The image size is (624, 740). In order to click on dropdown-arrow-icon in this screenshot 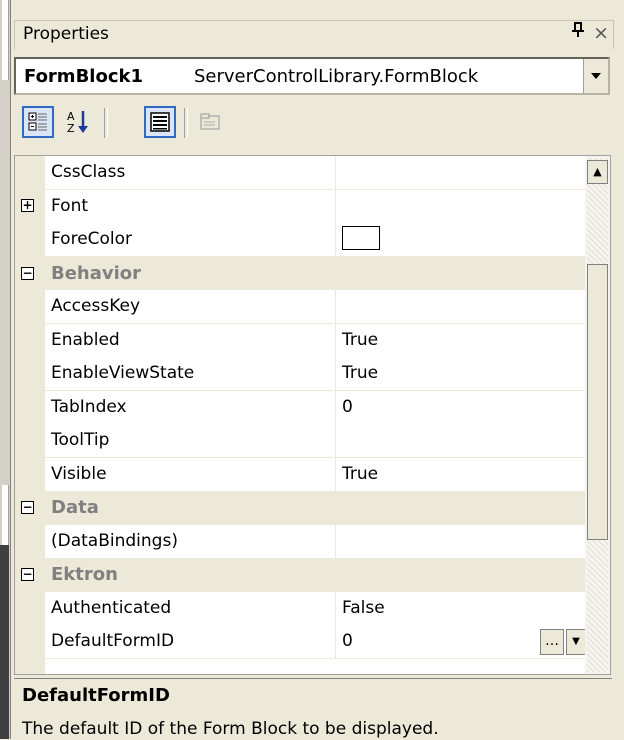, I will do `click(595, 76)`.